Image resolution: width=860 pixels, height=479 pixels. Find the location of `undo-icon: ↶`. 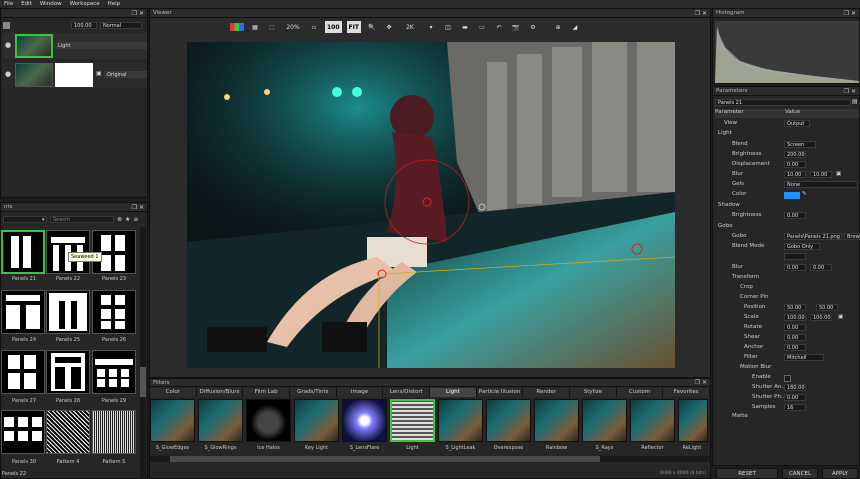

undo-icon: ↶ is located at coordinates (499, 27).